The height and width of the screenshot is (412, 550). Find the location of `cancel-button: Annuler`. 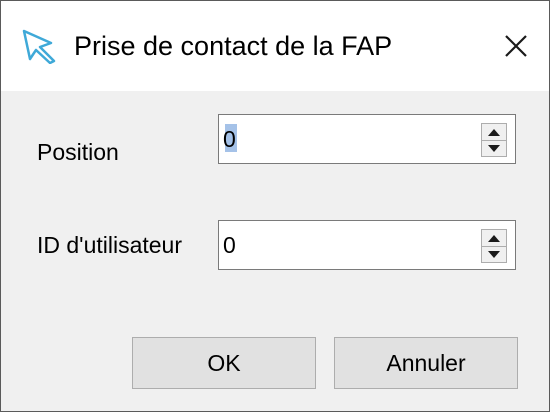

cancel-button: Annuler is located at coordinates (426, 363).